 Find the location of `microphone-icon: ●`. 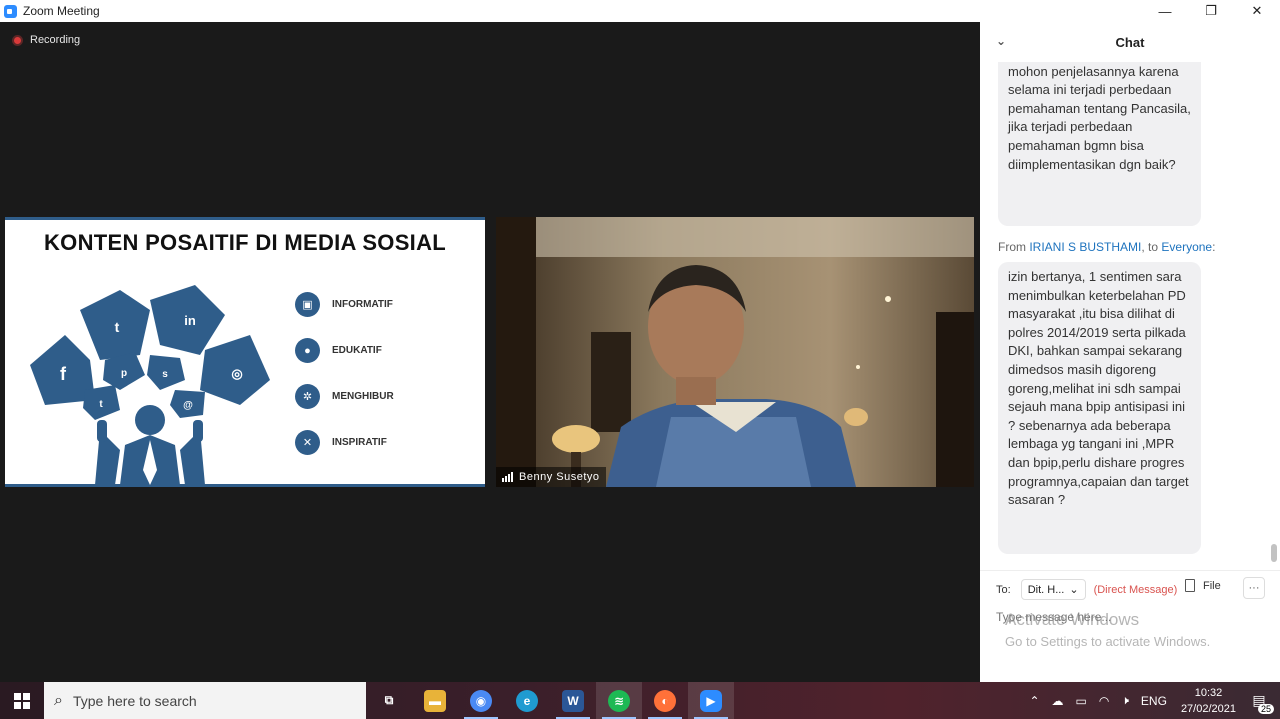

microphone-icon: ● is located at coordinates (307, 350).